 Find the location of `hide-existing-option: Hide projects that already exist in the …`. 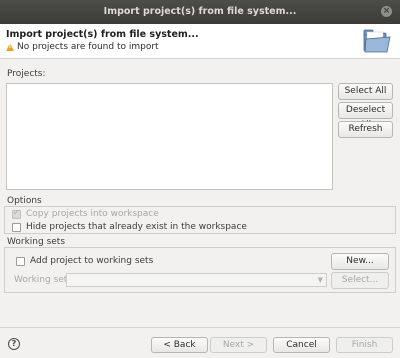

hide-existing-option: Hide projects that already exist in the … is located at coordinates (129, 227).